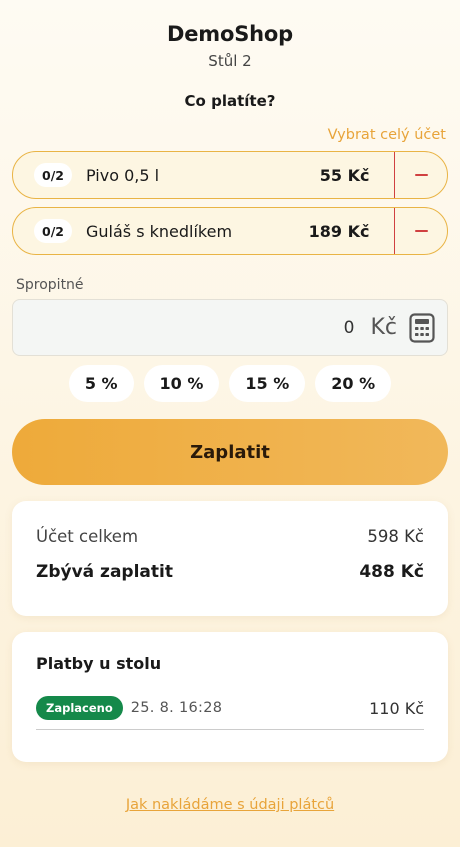 This screenshot has width=460, height=847. What do you see at coordinates (176, 708) in the screenshot?
I see `payment-time: 25. 8. 16:28` at bounding box center [176, 708].